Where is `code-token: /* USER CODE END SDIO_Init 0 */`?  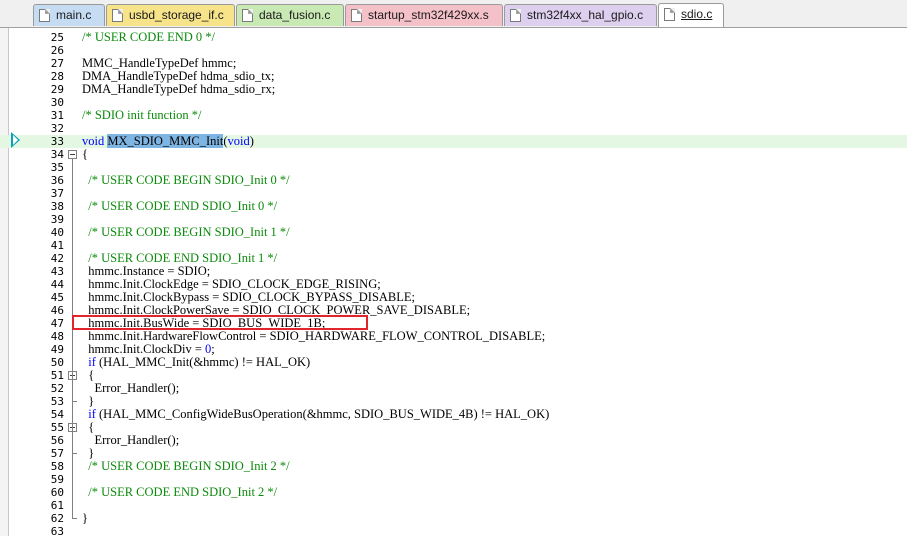
code-token: /* USER CODE END SDIO_Init 0 */ is located at coordinates (180, 206).